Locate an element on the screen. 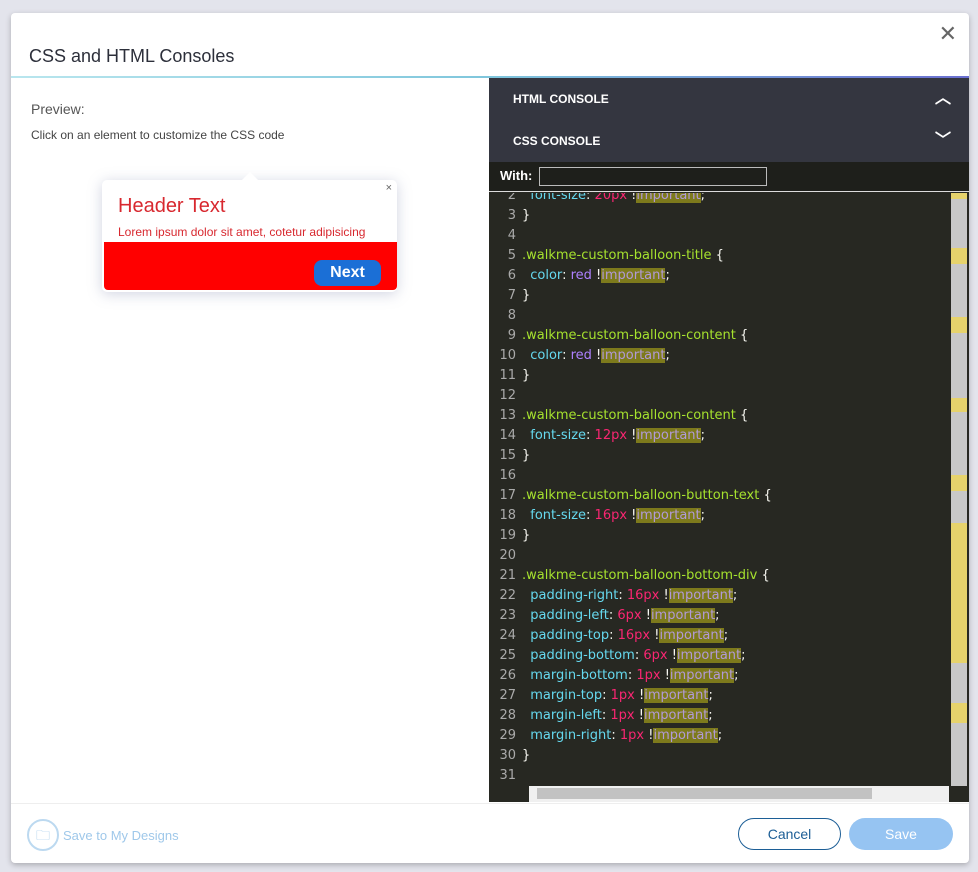 The image size is (978, 872). line-number: 21 is located at coordinates (507, 575).